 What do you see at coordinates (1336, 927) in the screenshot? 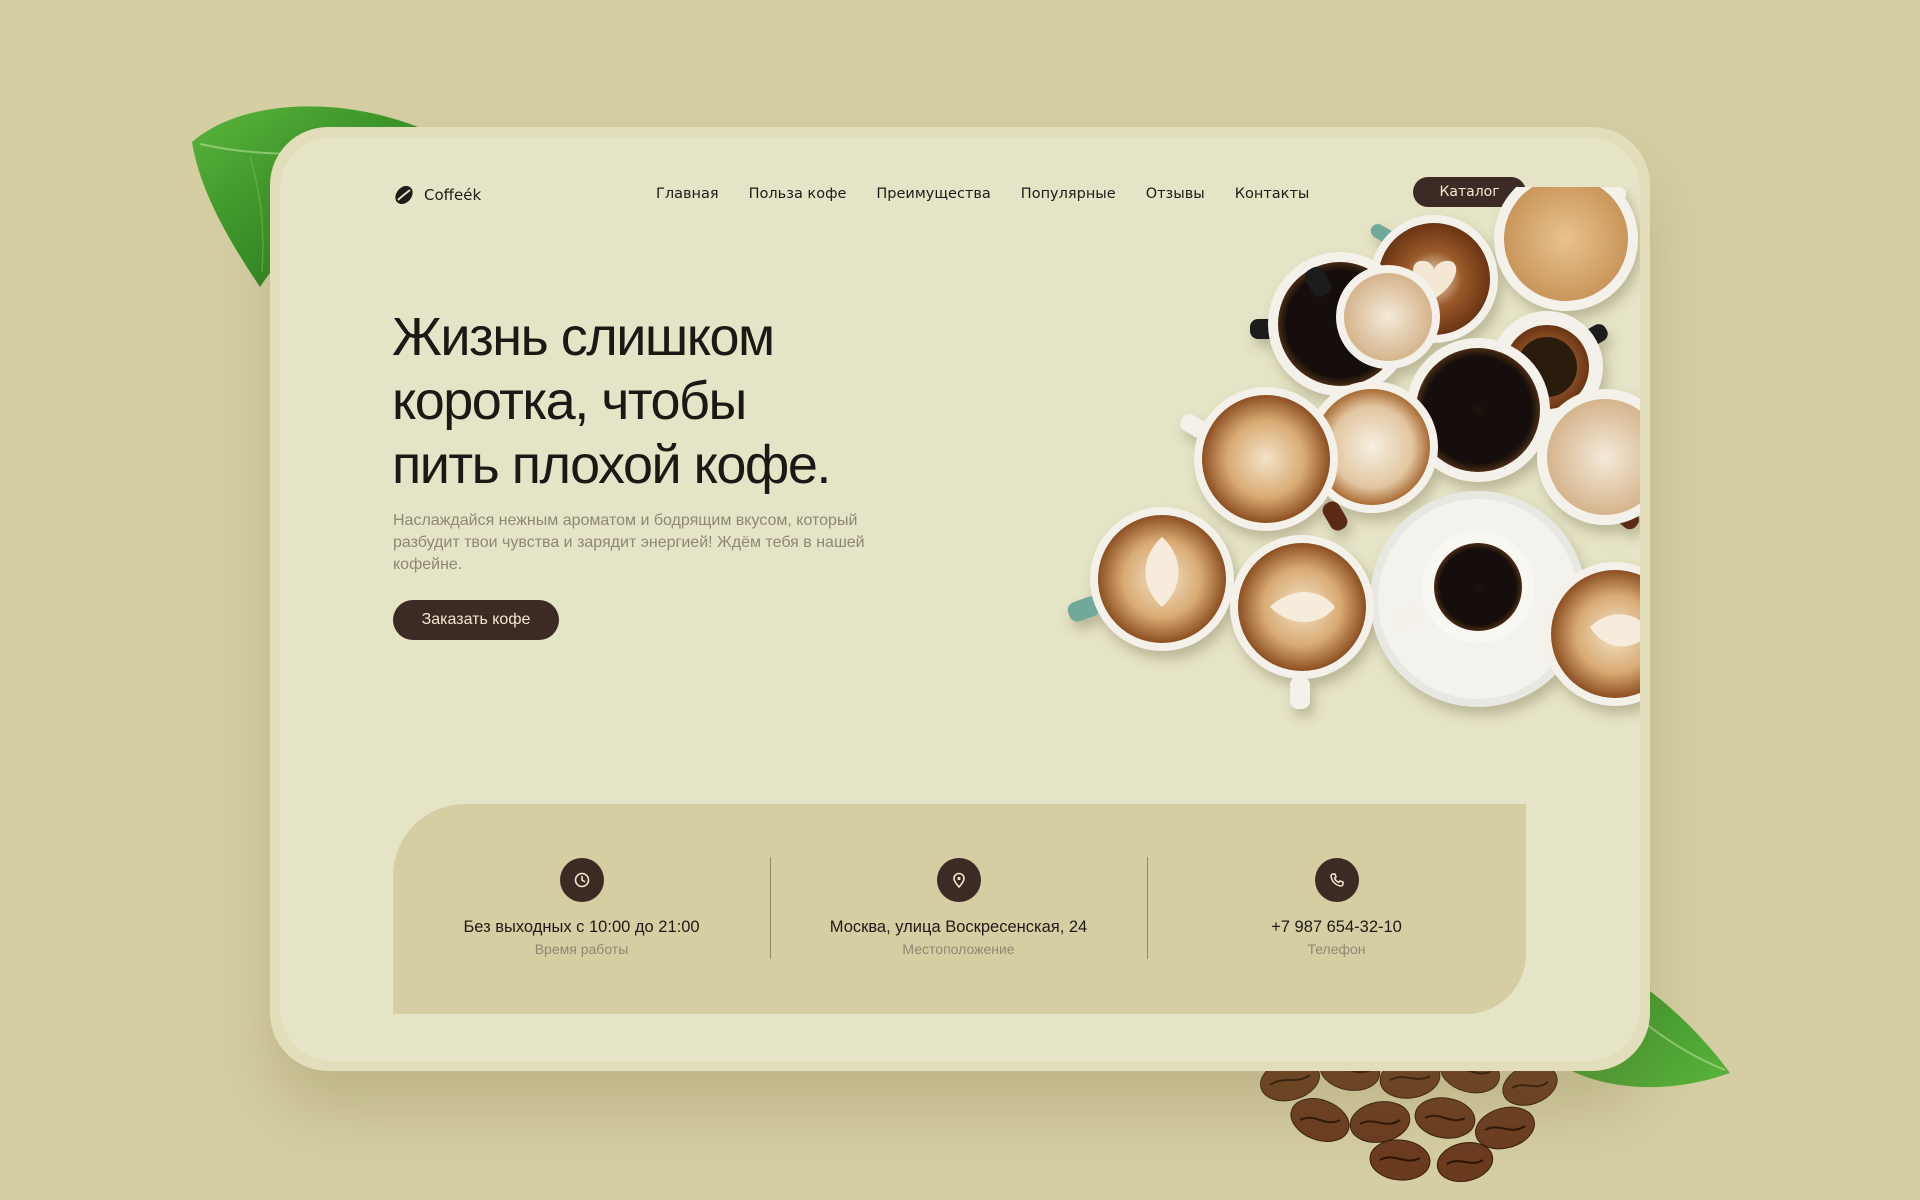
I see `phone-value: +7 987 654-32-10` at bounding box center [1336, 927].